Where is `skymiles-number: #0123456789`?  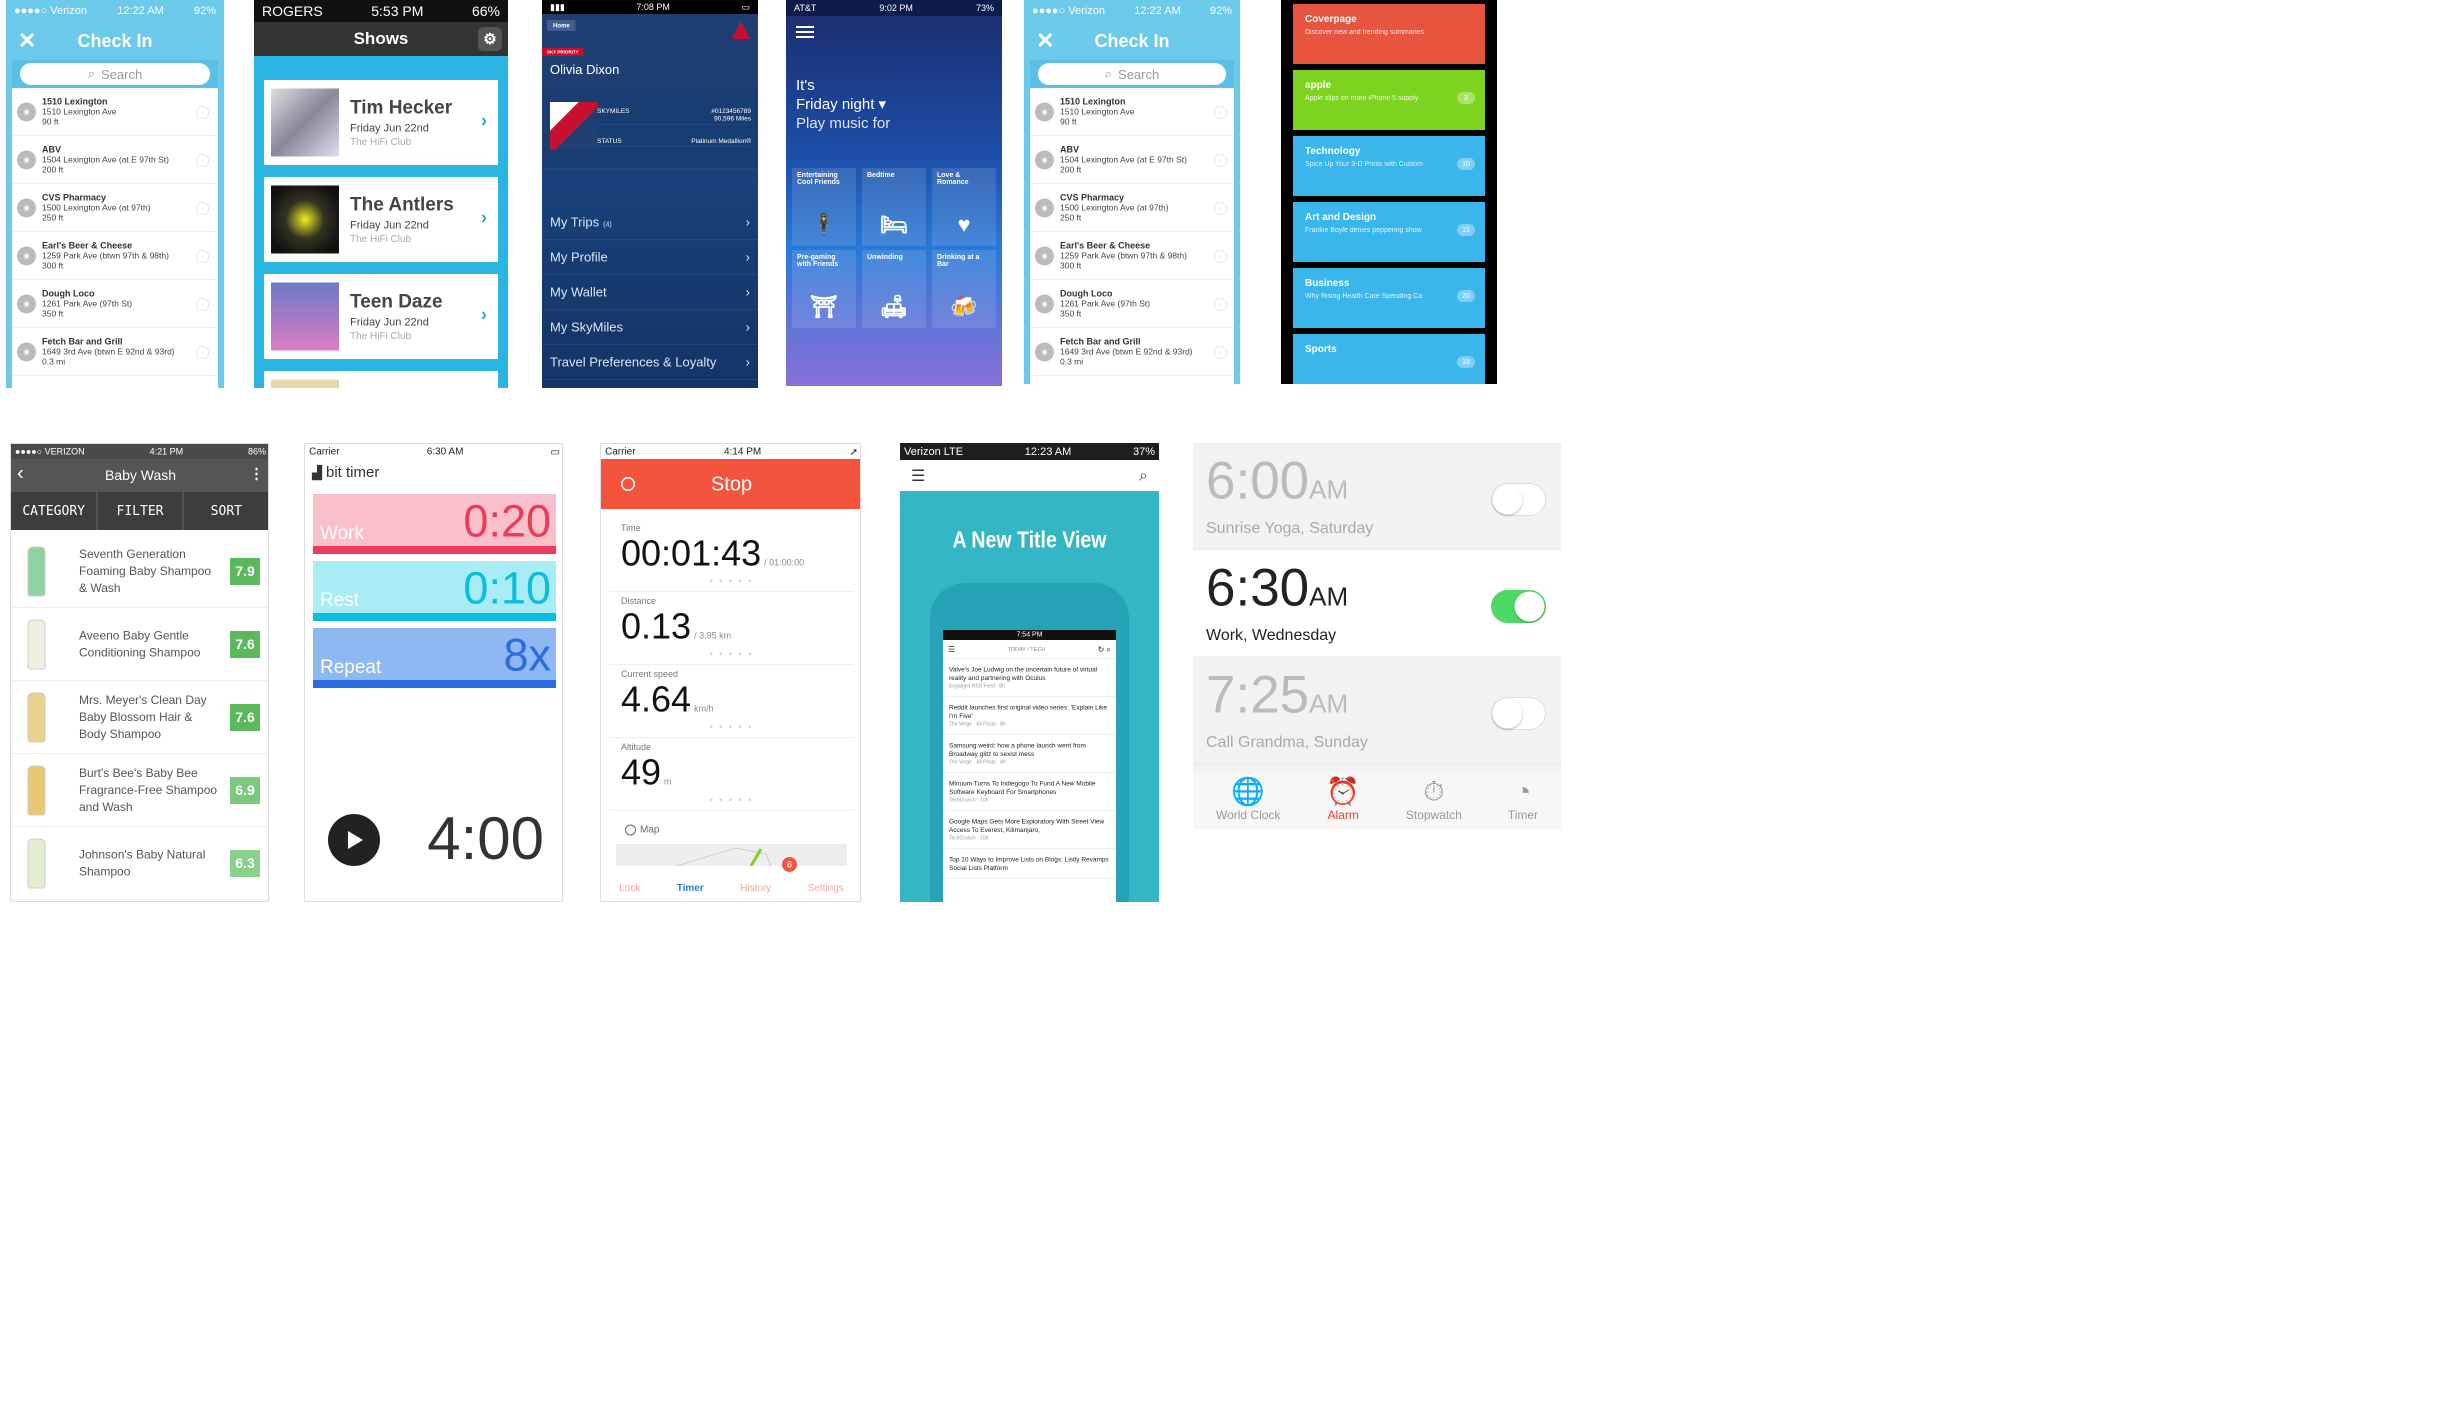
skymiles-number: #0123456789 is located at coordinates (731, 111).